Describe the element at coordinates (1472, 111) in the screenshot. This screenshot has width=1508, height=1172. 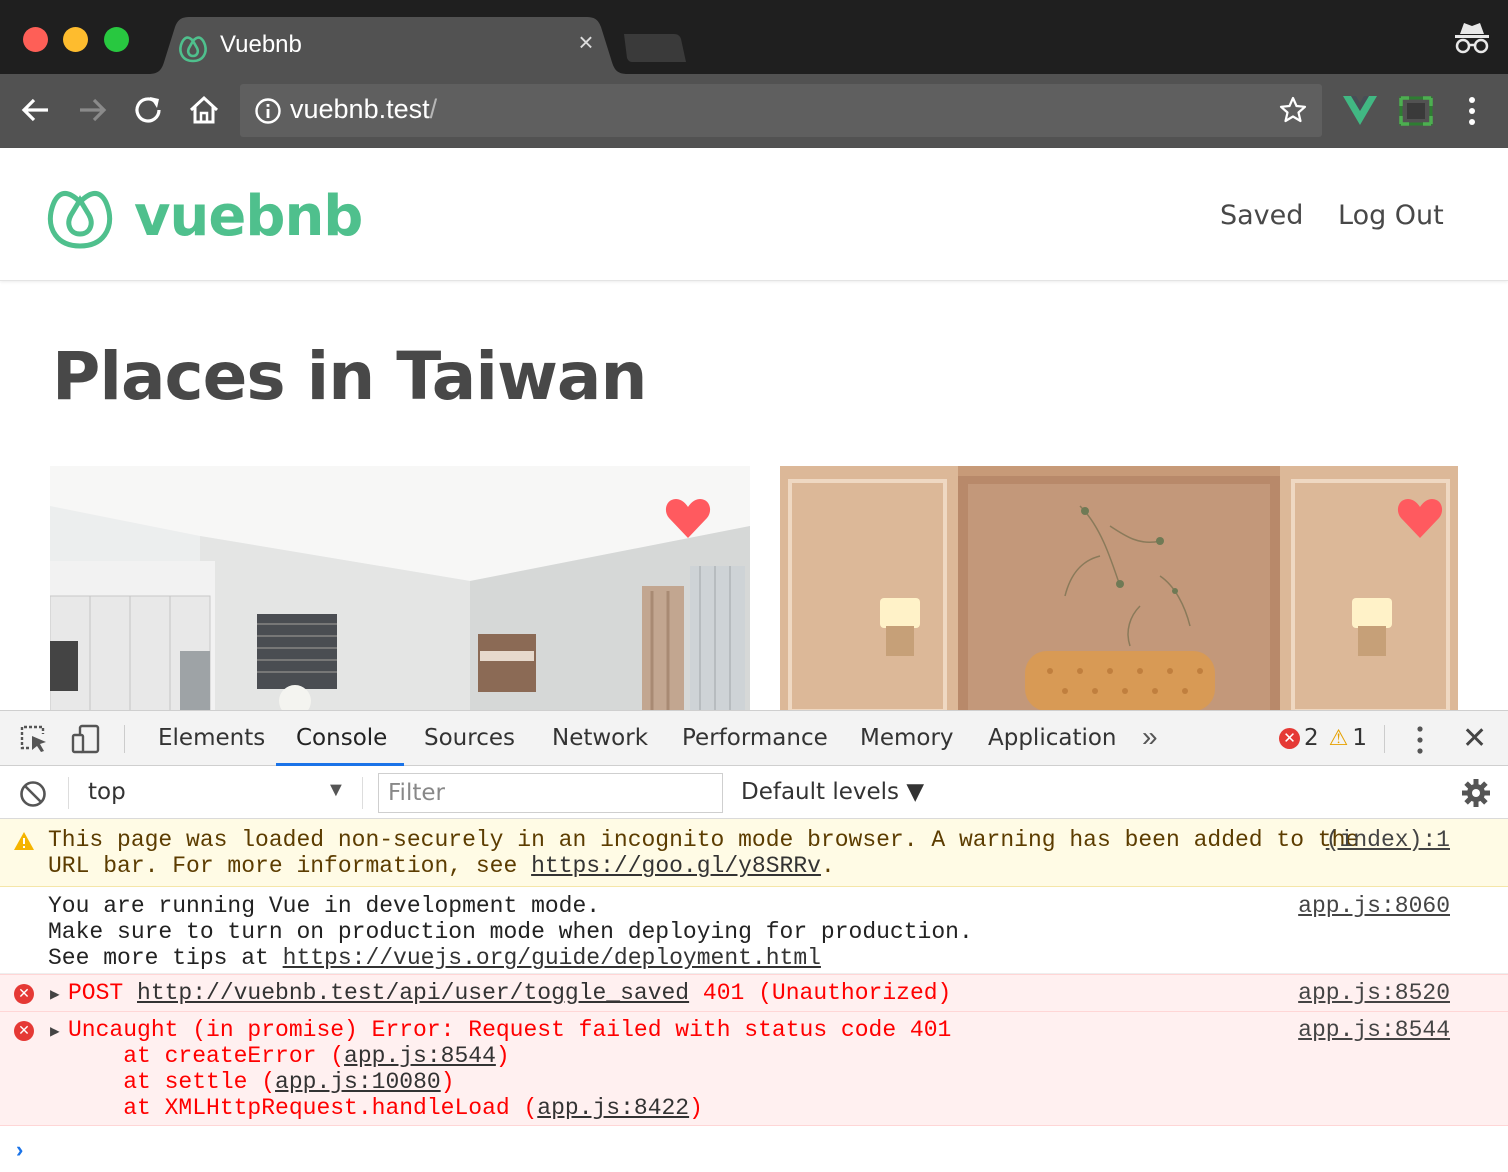
I see `browser-menu-icon` at that location.